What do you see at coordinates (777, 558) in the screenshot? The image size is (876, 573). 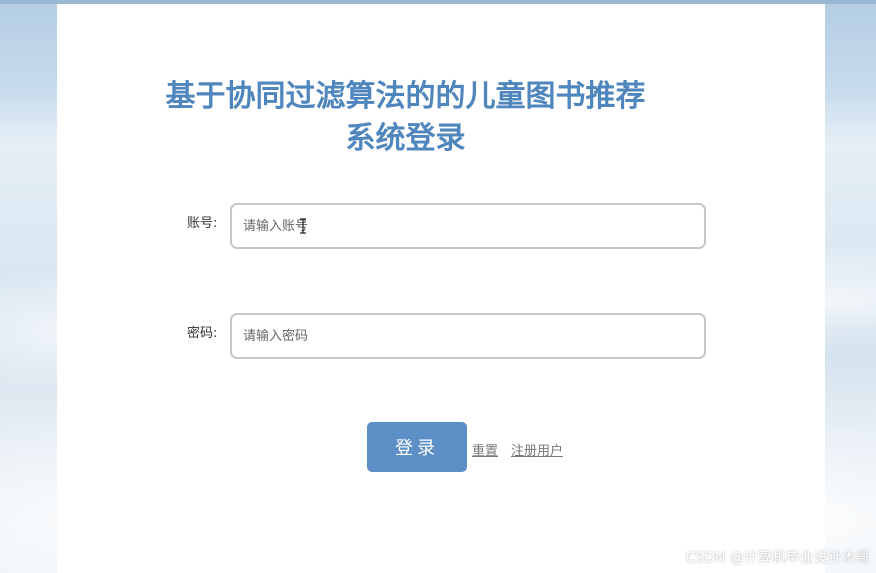 I see `watermark-text: CSDN @计算机毕业设计木哥` at bounding box center [777, 558].